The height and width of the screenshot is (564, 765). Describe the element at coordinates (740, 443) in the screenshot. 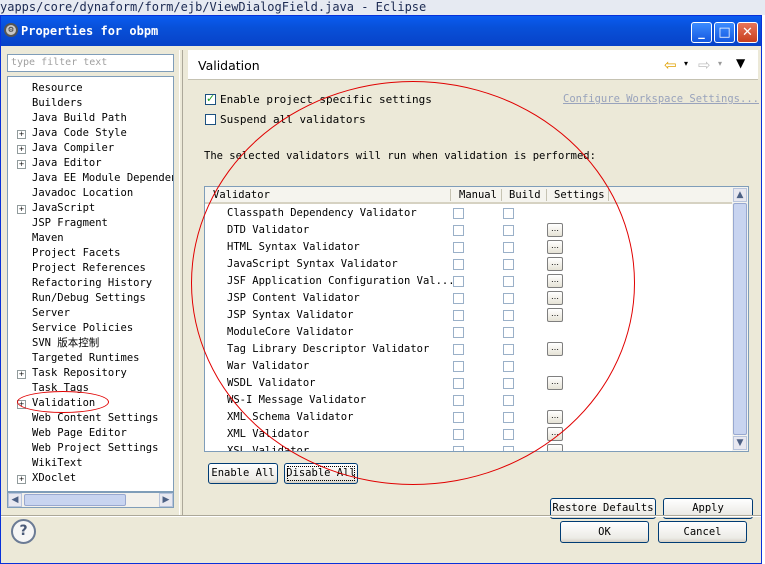

I see `scroll-down-icon: ▼` at that location.